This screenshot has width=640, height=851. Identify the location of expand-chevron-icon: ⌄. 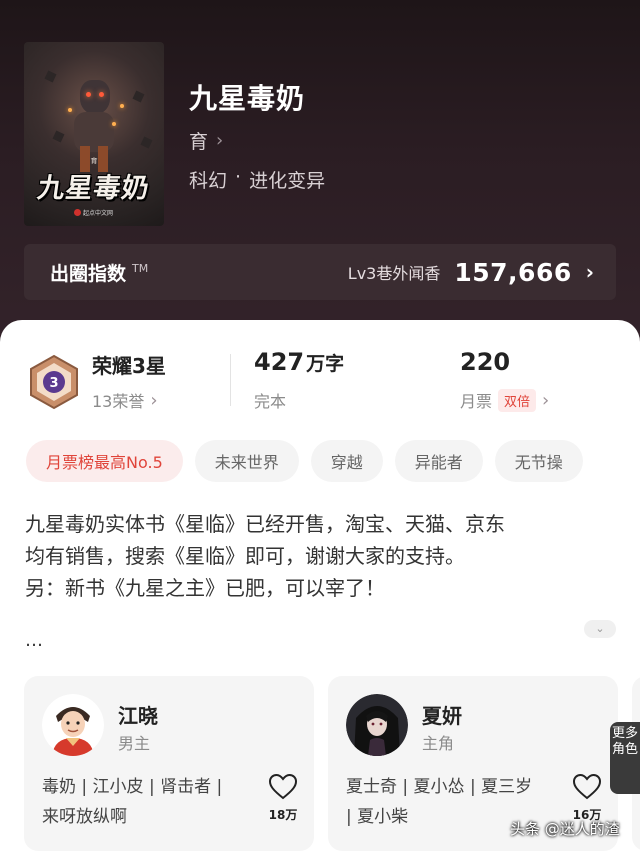
(600, 629).